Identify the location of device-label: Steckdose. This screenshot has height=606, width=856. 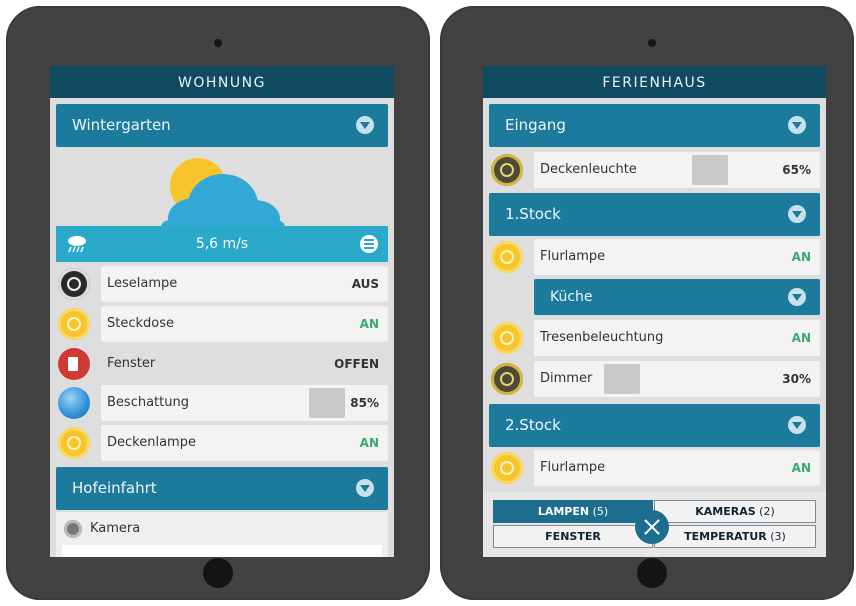
(140, 323).